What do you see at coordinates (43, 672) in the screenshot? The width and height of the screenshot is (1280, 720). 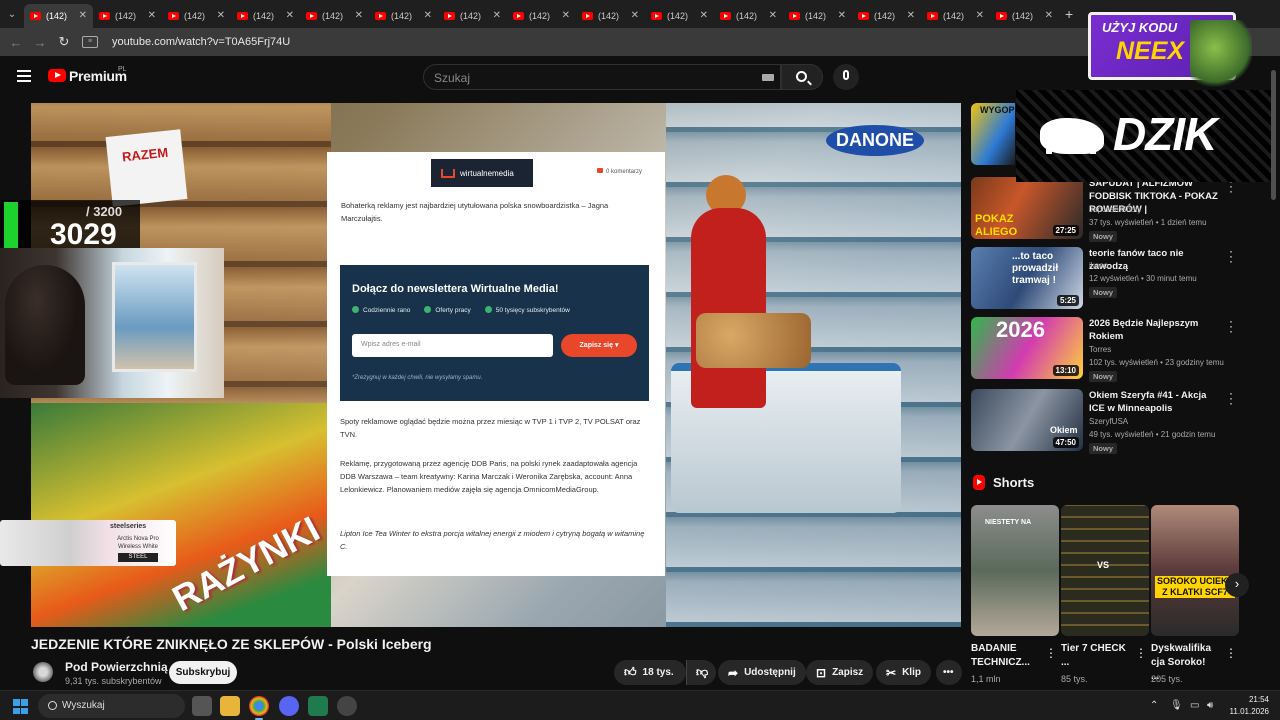 I see `channel-avatar` at bounding box center [43, 672].